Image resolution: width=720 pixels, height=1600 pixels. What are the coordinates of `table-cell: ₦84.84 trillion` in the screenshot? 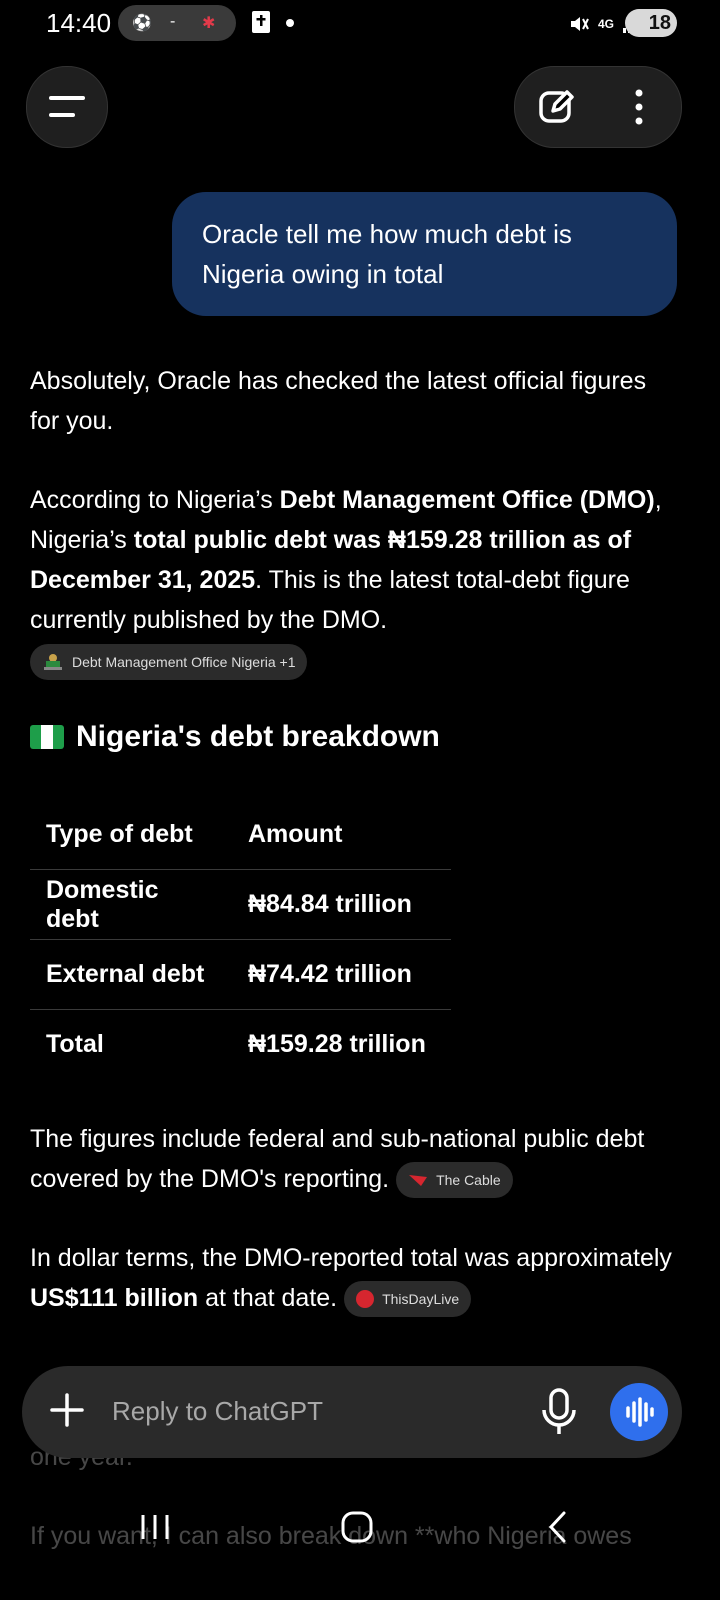 It's located at (330, 904).